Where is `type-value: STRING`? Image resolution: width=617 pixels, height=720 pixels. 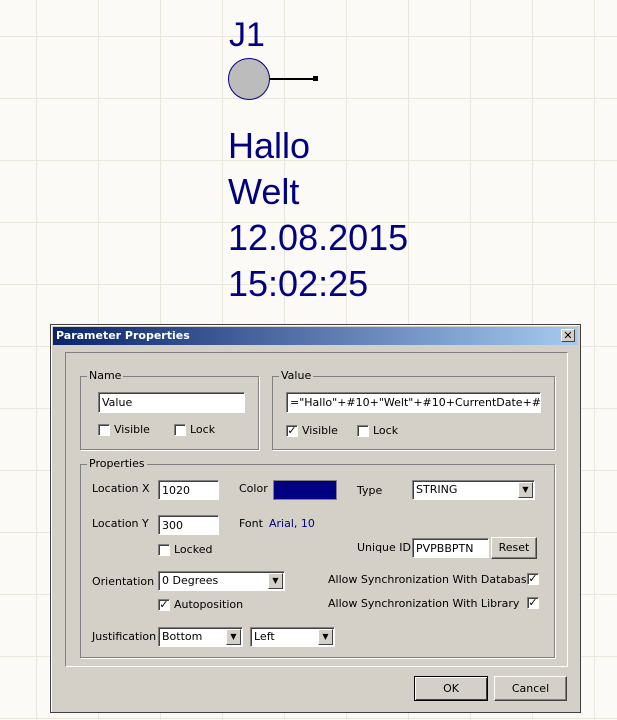 type-value: STRING is located at coordinates (437, 489).